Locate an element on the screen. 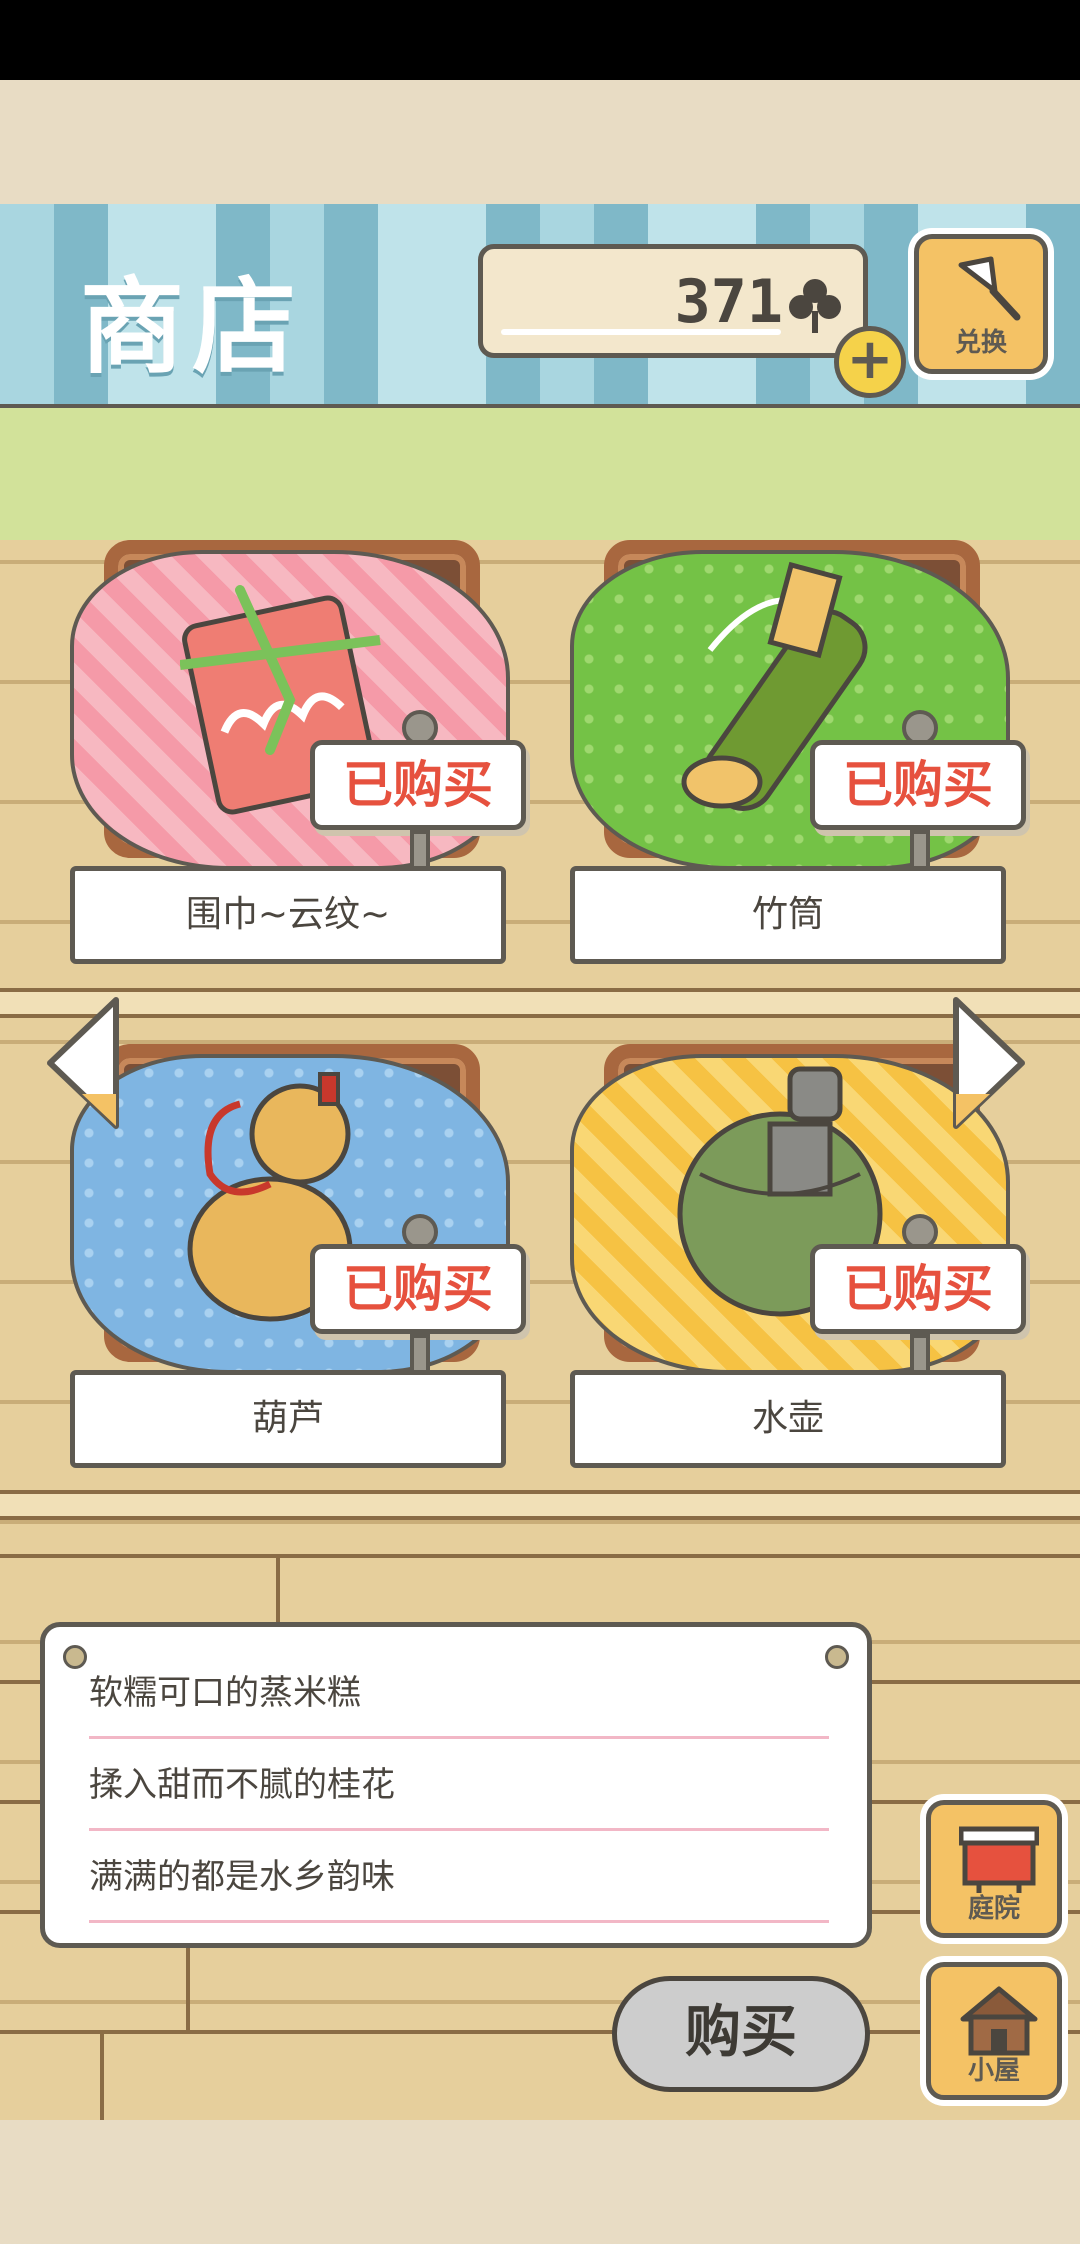 The height and width of the screenshot is (2244, 1080). shop-item-scarf: 已购买 围巾~云纹~ is located at coordinates (298, 752).